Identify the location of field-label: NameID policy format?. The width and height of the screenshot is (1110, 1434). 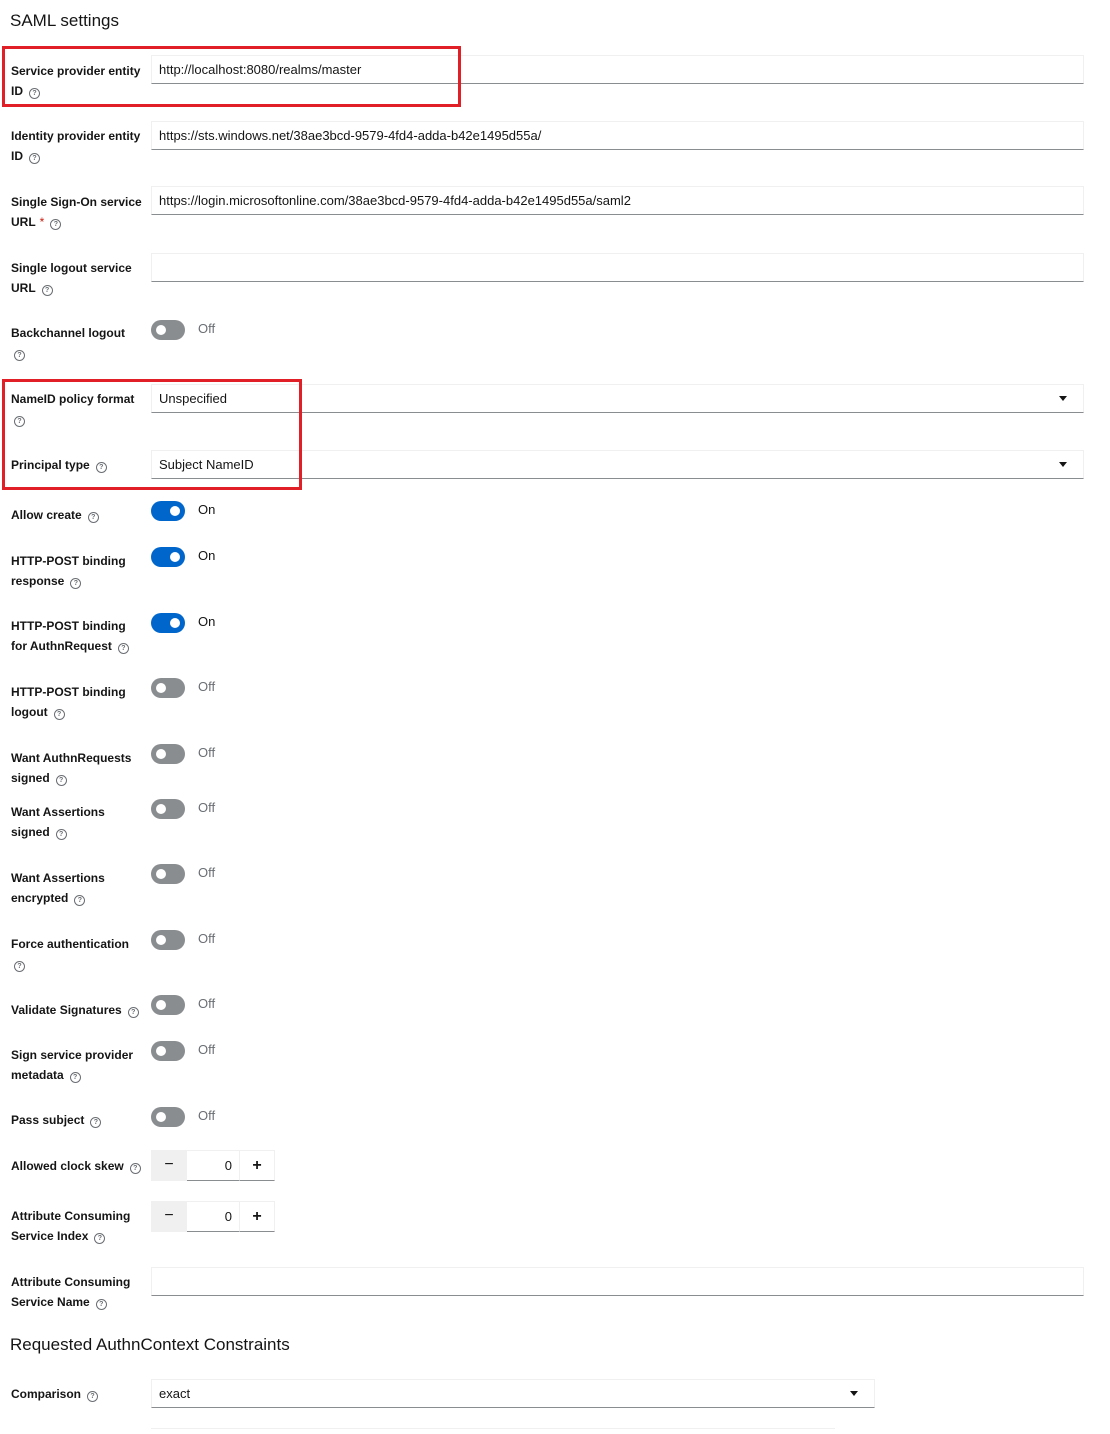
(77, 409).